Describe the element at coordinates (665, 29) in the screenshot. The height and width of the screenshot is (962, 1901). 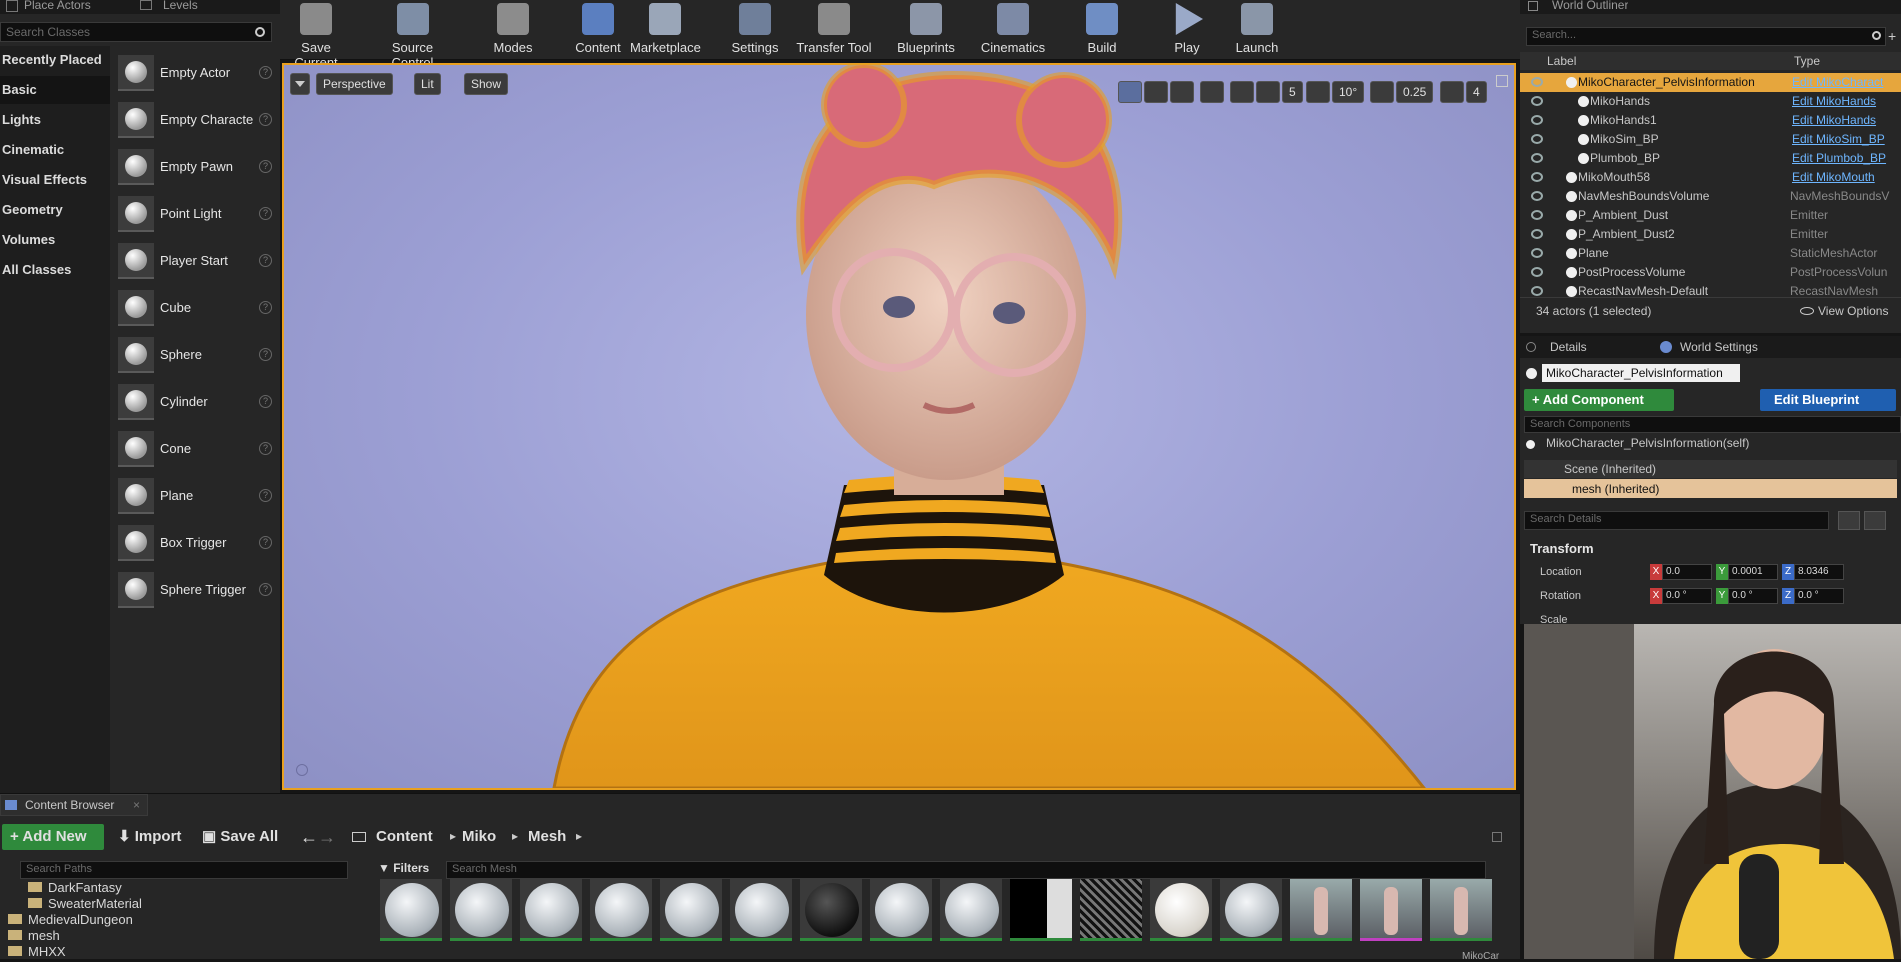
I see `marketplace-button: Marketplace` at that location.